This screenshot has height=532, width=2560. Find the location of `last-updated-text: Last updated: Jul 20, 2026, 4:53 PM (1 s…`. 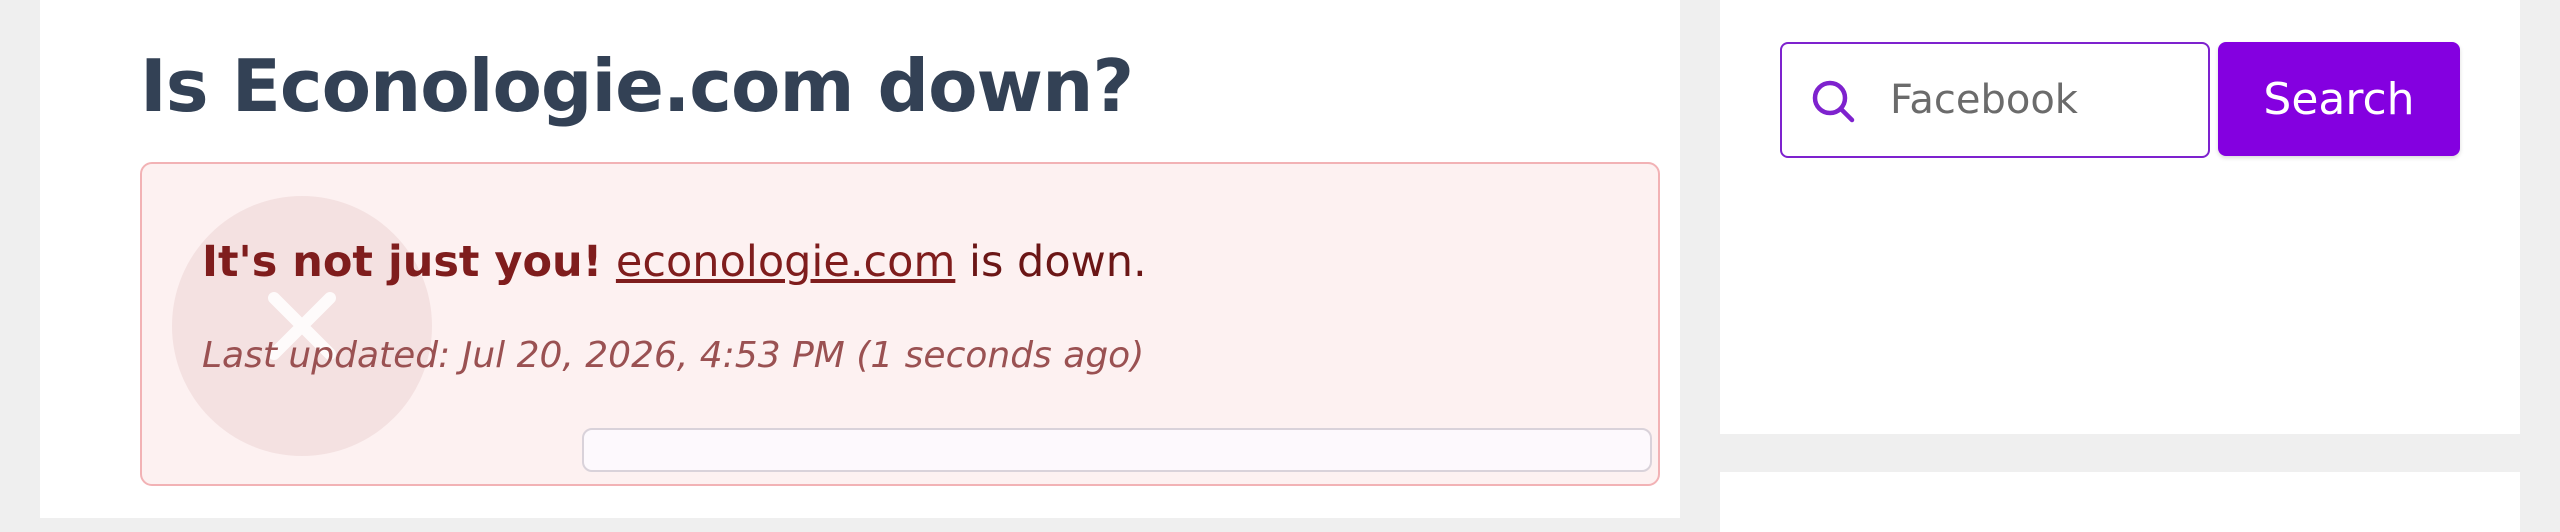

last-updated-text: Last updated: Jul 20, 2026, 4:53 PM (1 s… is located at coordinates (673, 355).